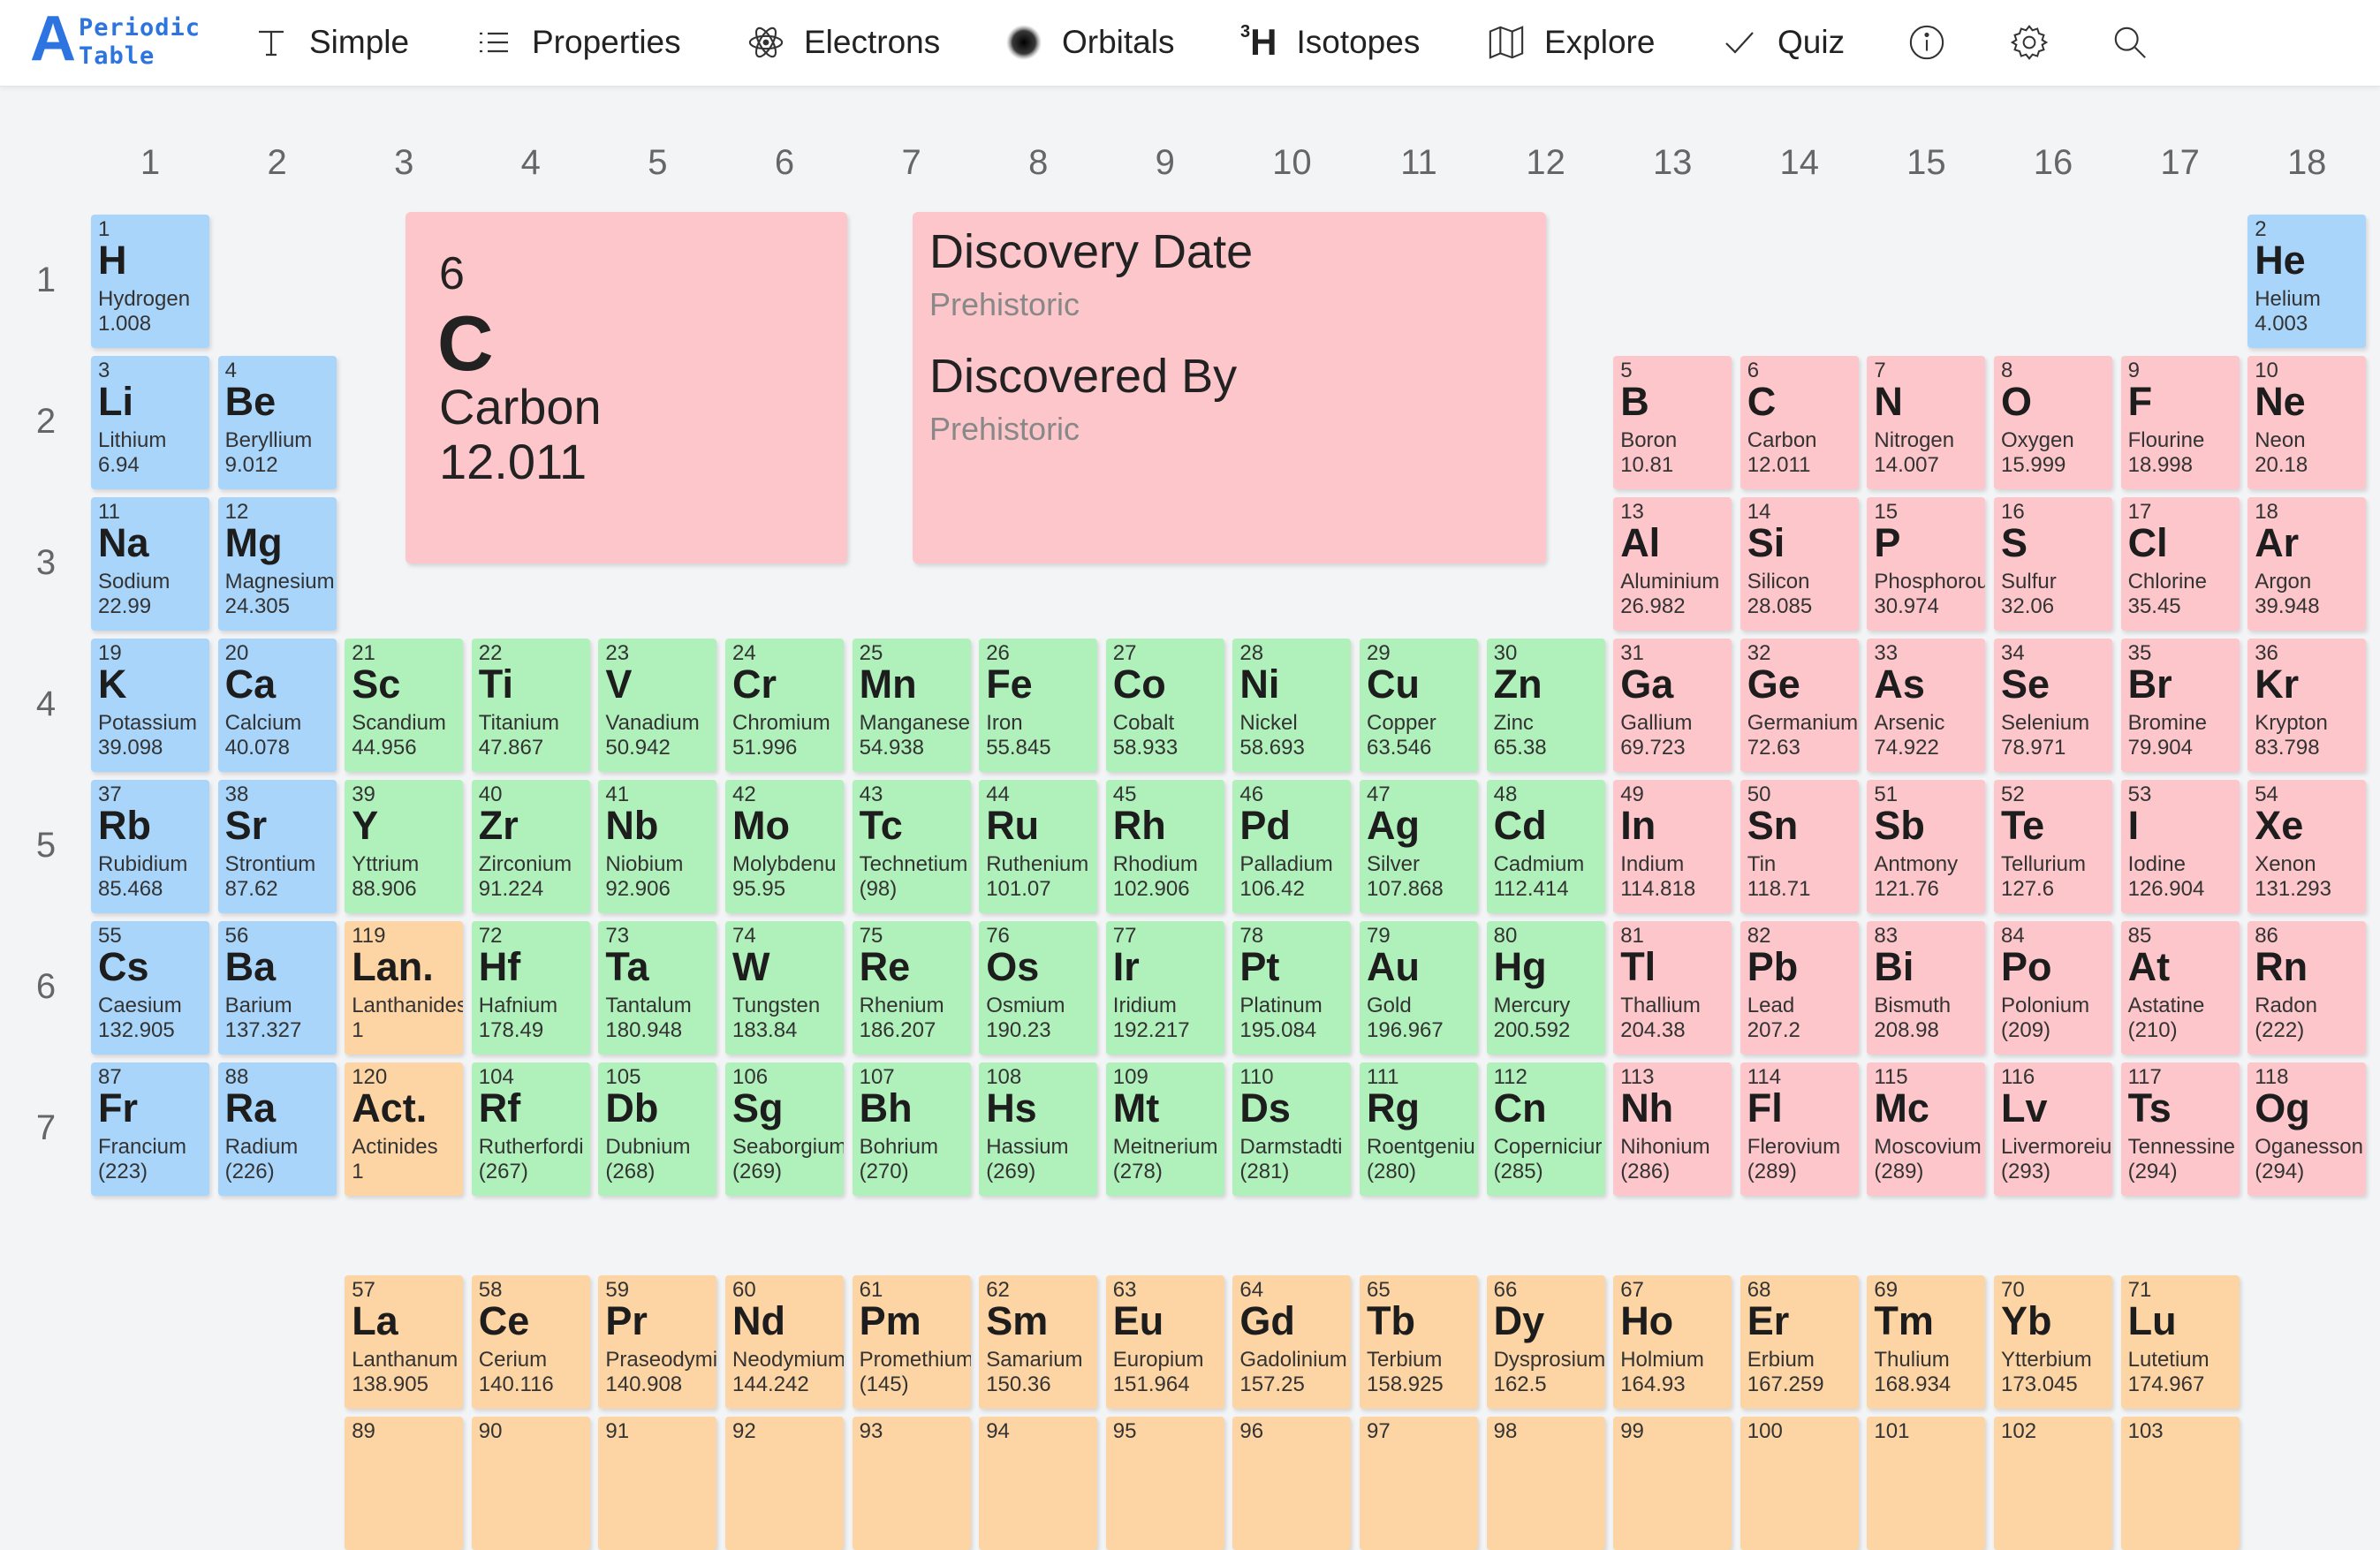  What do you see at coordinates (530, 847) in the screenshot?
I see `element-cell-zr: 40 Zr Zirconium 91.224` at bounding box center [530, 847].